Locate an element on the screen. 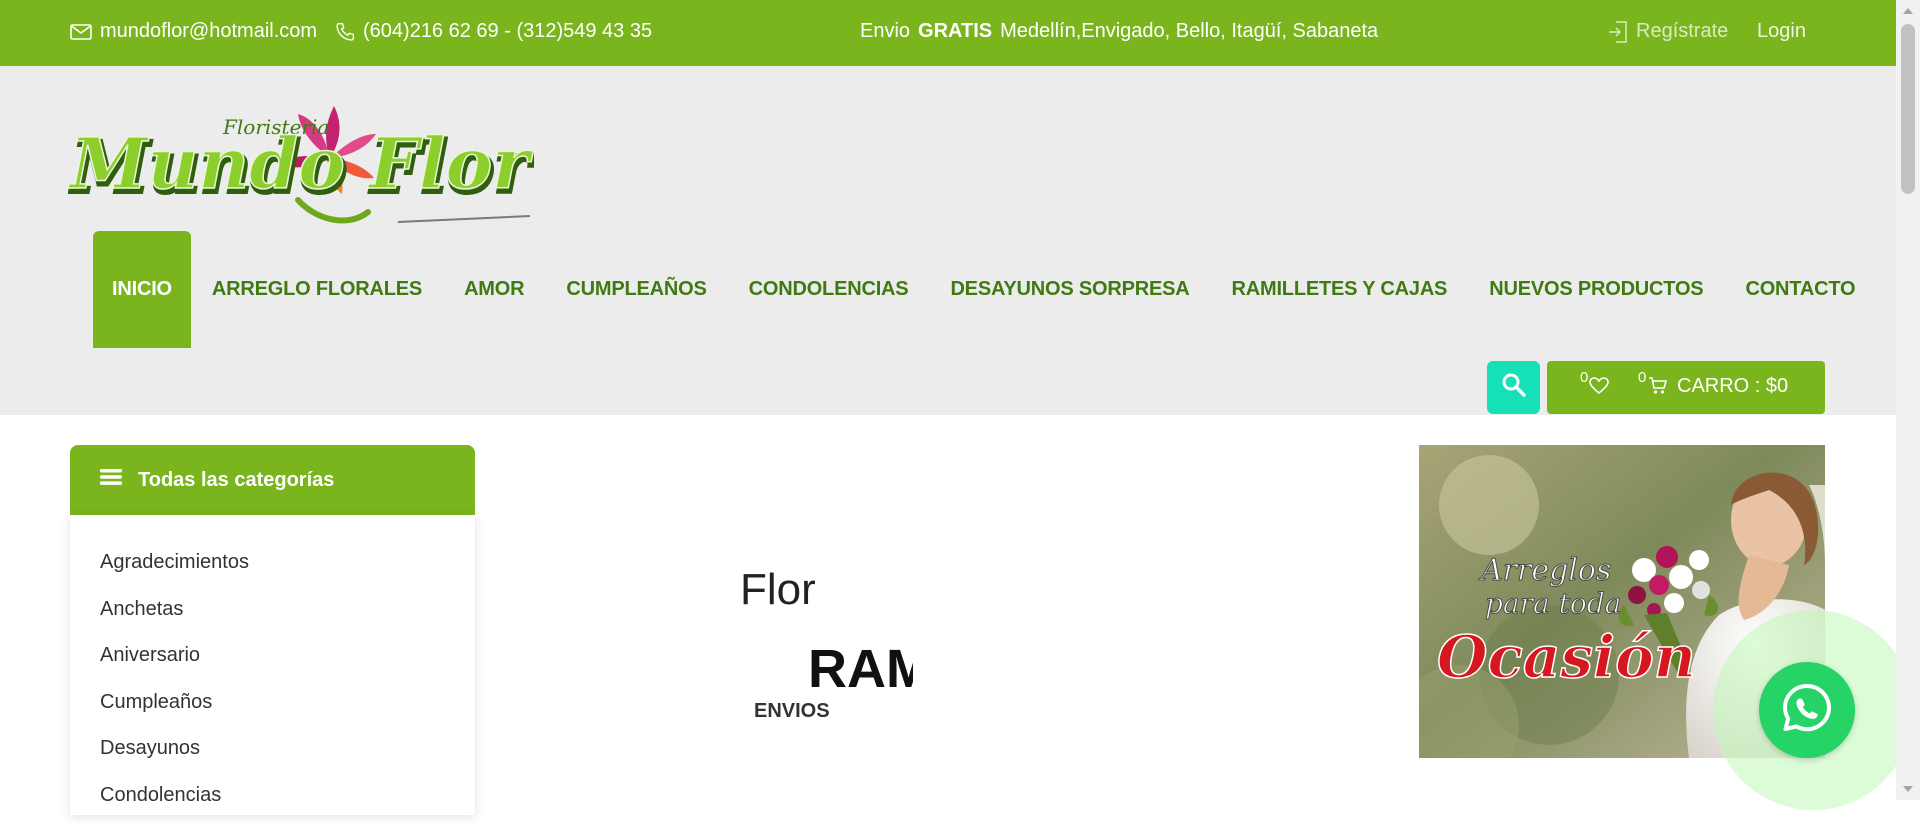 This screenshot has height=830, width=1920. nav-amor: AMOR is located at coordinates (494, 289).